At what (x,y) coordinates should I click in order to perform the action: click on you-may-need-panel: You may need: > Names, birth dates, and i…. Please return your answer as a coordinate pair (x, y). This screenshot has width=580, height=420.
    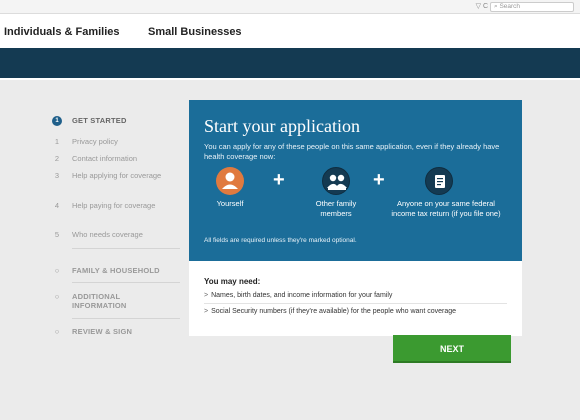
    Looking at the image, I should click on (355, 298).